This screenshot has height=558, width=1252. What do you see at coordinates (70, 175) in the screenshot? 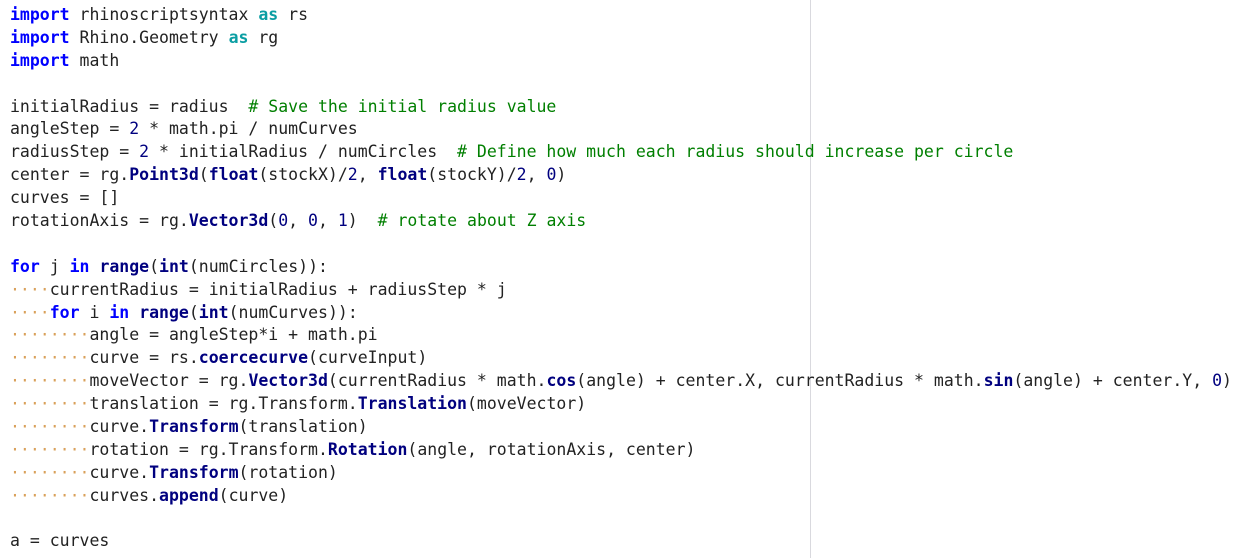
I see `code-token-pl: center = rg.` at bounding box center [70, 175].